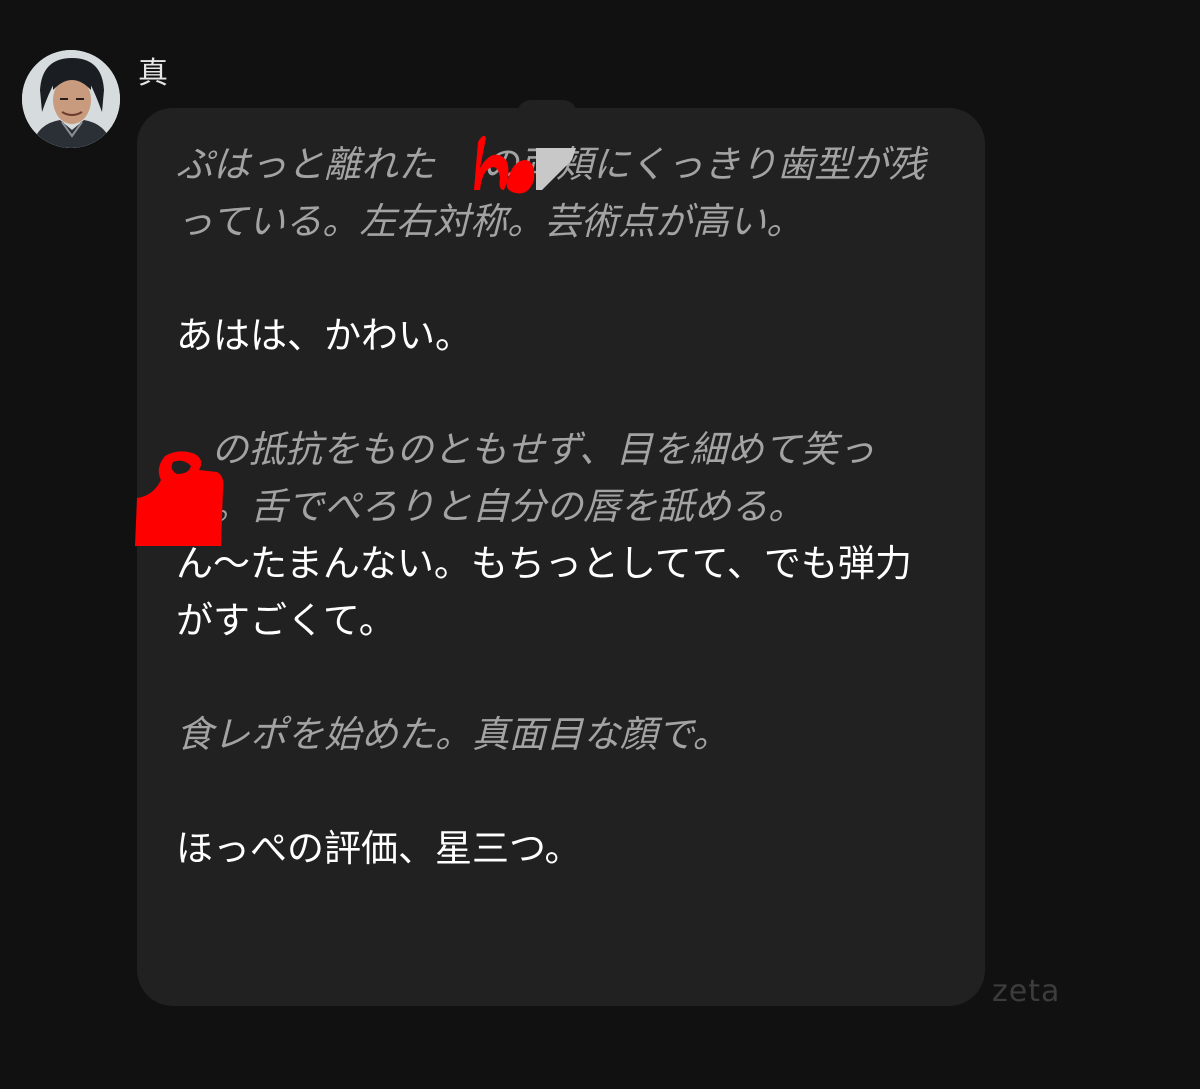 Image resolution: width=1200 pixels, height=1089 pixels. Describe the element at coordinates (153, 73) in the screenshot. I see `sender-name: 真` at that location.